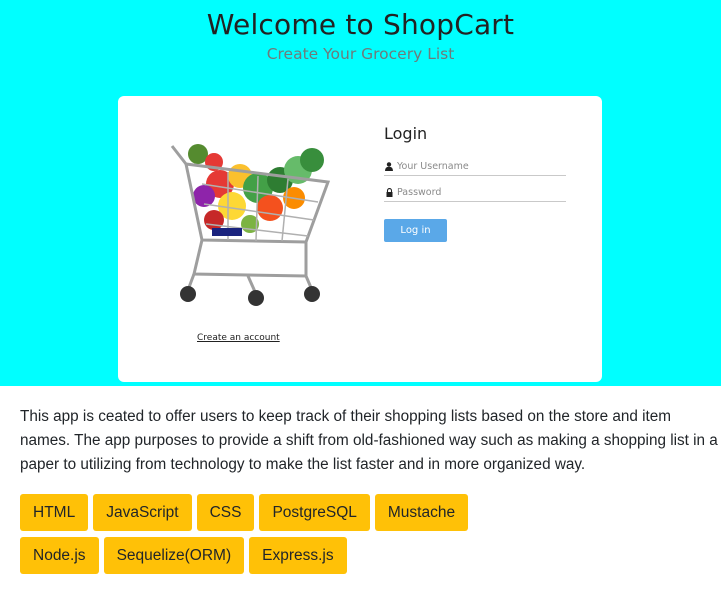  What do you see at coordinates (365, 555) in the screenshot?
I see `tag-row: Node.js Sequelize(ORM) Express.js` at bounding box center [365, 555].